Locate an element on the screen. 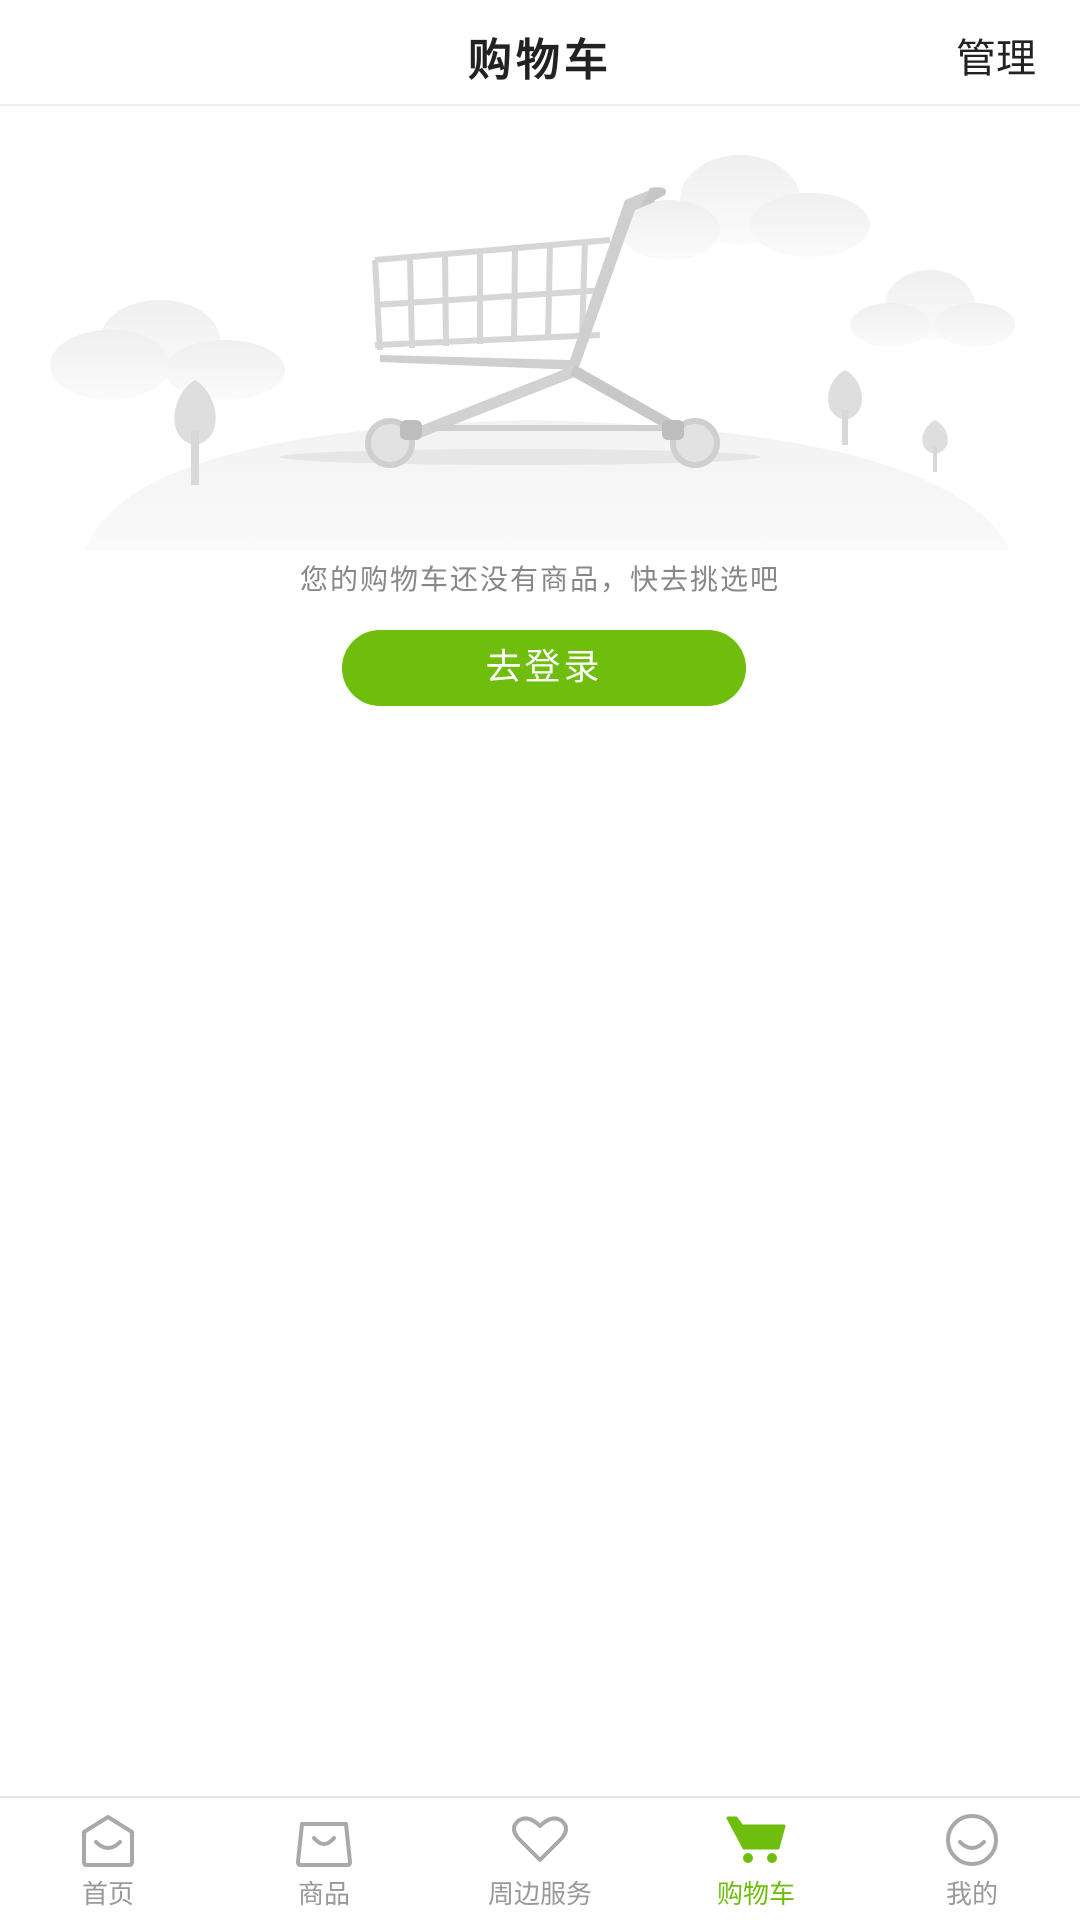 This screenshot has width=1080, height=1920. login-button: 去登录 is located at coordinates (544, 668).